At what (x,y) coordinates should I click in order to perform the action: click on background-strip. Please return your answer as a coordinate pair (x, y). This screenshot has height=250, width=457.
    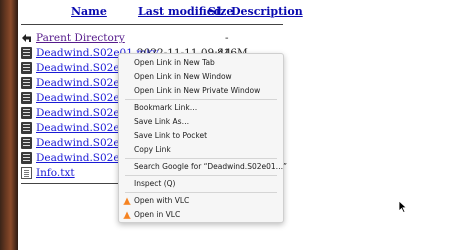
    Looking at the image, I should click on (9, 125).